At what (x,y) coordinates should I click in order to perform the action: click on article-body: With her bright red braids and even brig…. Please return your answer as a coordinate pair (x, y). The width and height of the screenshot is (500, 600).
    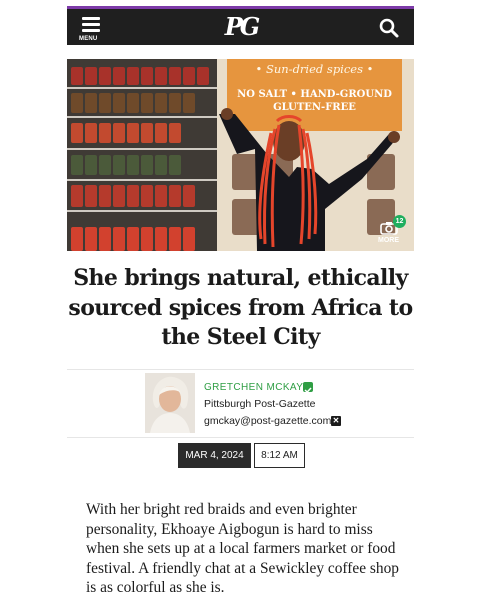
    Looking at the image, I should click on (242, 549).